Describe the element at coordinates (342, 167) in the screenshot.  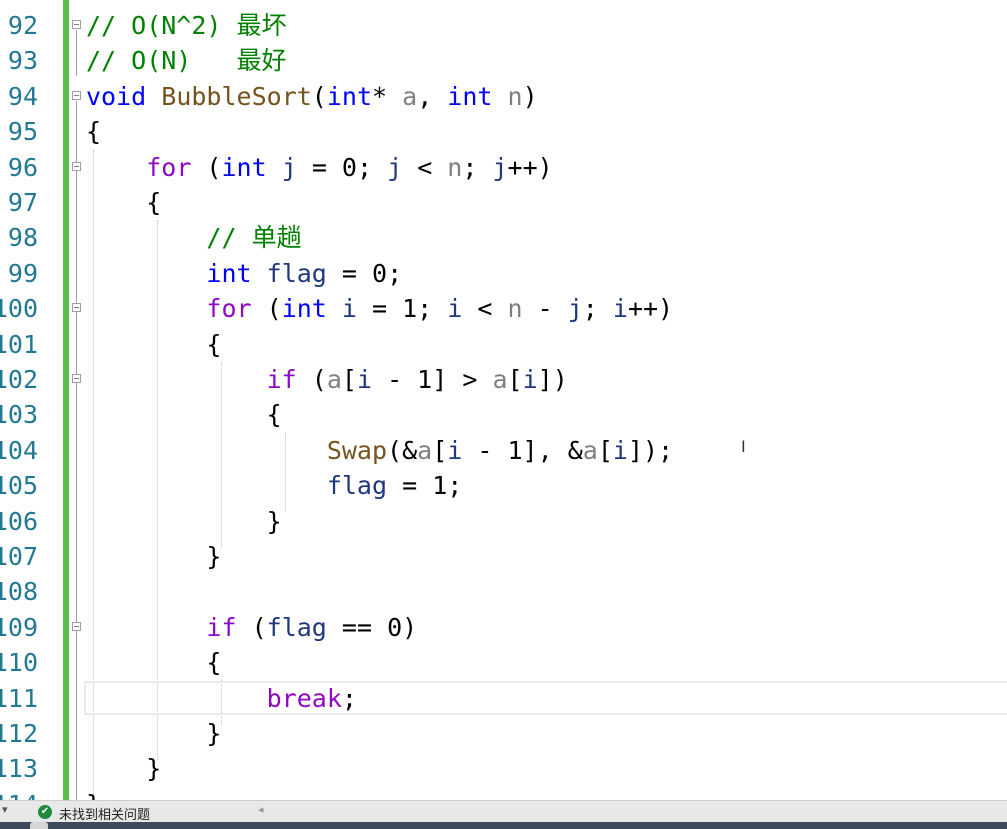
I see `code-token: = 0;` at that location.